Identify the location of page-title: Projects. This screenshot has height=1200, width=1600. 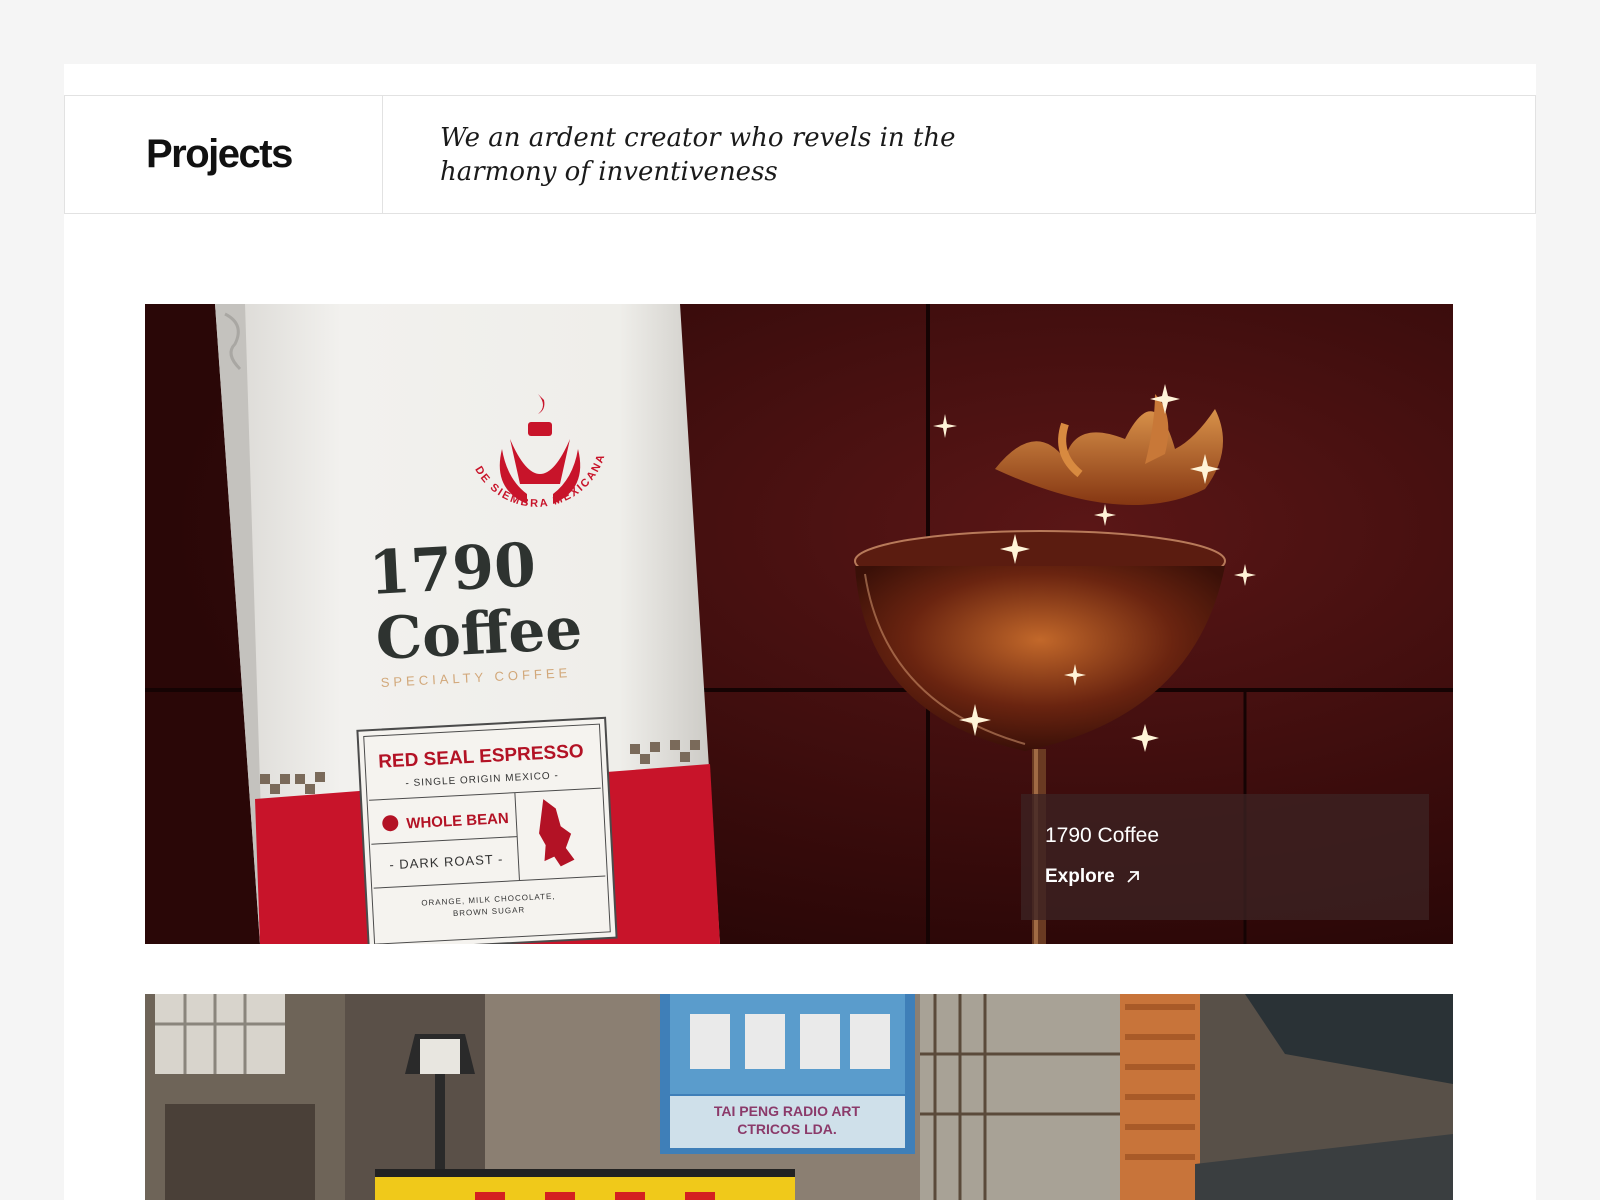
(219, 154).